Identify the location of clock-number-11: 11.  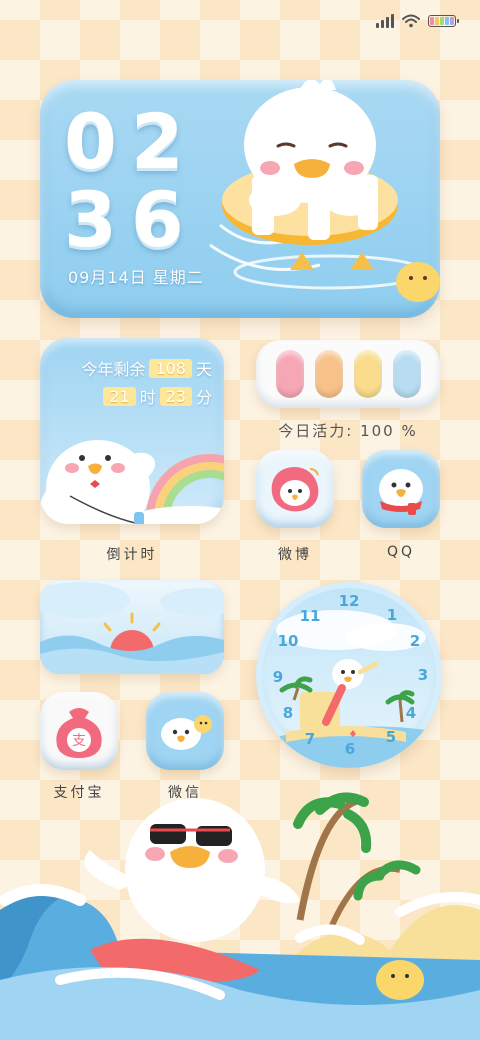
(310, 616).